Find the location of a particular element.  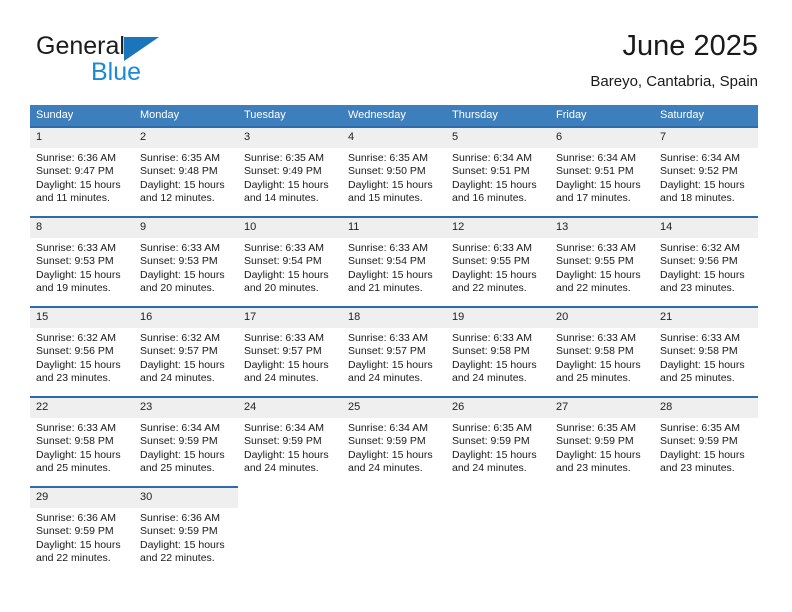

location-subtitle: Bareyo, Cantabria, Spain is located at coordinates (674, 81).